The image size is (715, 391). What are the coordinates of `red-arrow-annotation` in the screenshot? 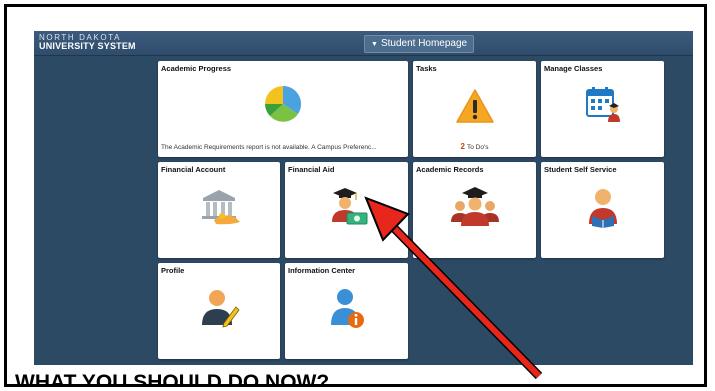 It's located at (453, 288).